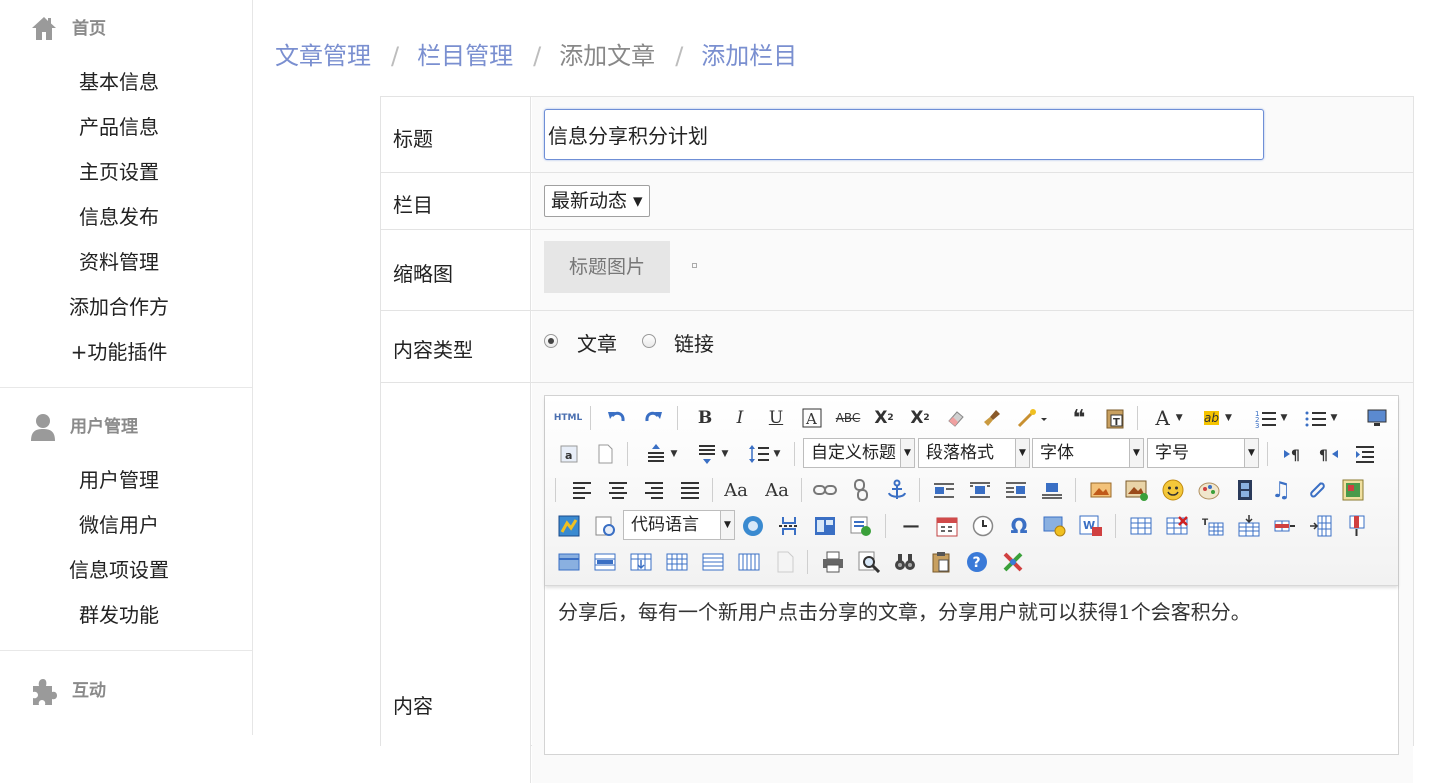 The width and height of the screenshot is (1433, 783). I want to click on unordered-list-icon: ▼, so click(1321, 418).